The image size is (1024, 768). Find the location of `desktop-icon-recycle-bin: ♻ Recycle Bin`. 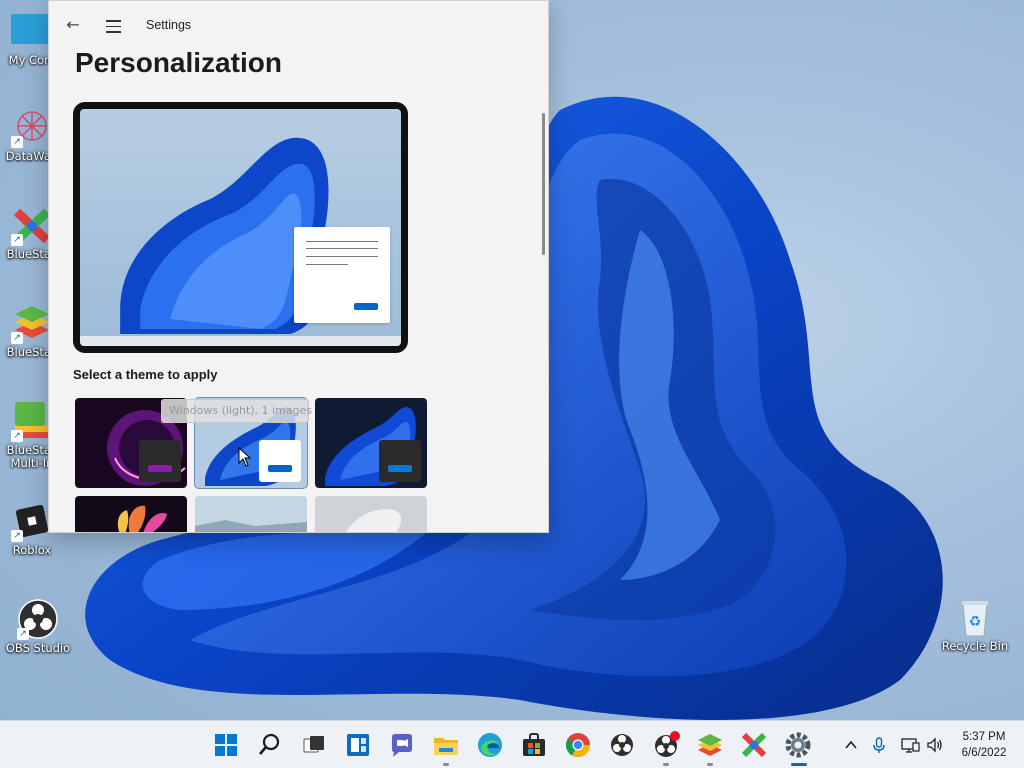

desktop-icon-recycle-bin: ♻ Recycle Bin is located at coordinates (975, 624).